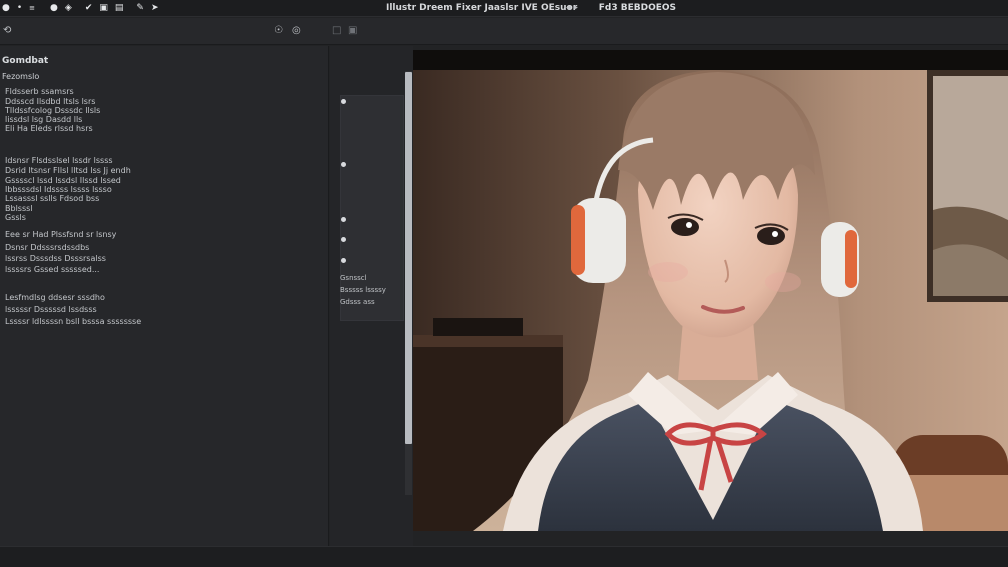  I want to click on panel-line: Lssssr ldlssssn bsll bsssa ssssssse, so click(73, 321).